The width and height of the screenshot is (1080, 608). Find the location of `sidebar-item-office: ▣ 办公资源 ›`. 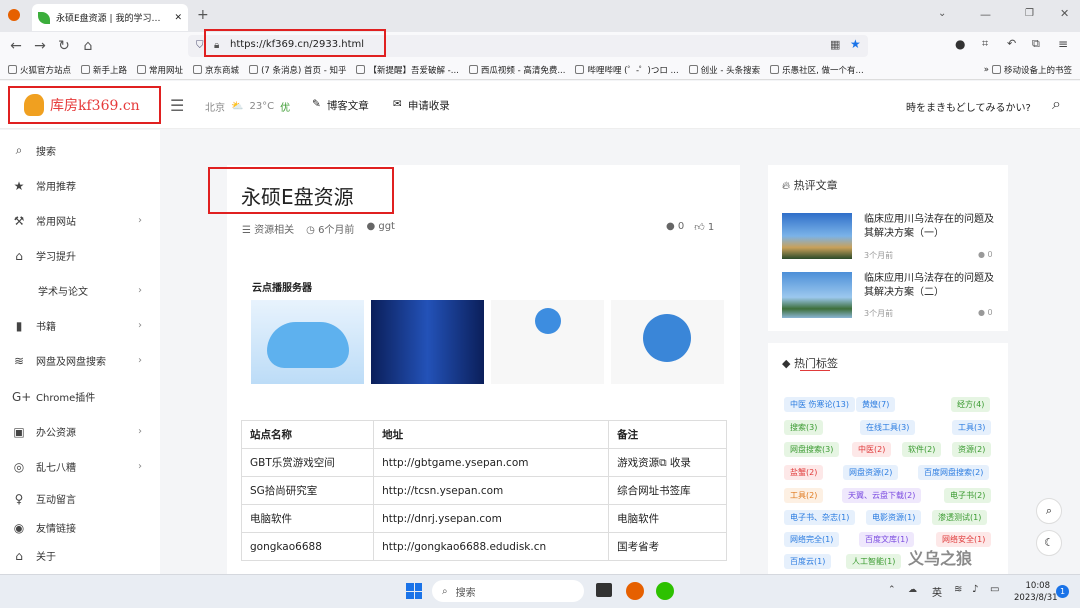

sidebar-item-office: ▣ 办公资源 › is located at coordinates (77, 432).